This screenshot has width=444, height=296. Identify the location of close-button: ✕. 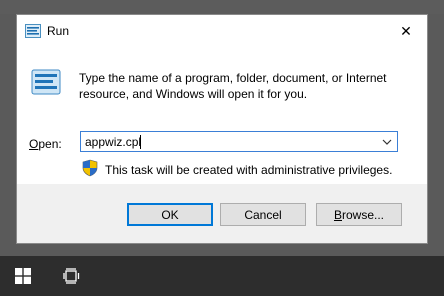
(406, 31).